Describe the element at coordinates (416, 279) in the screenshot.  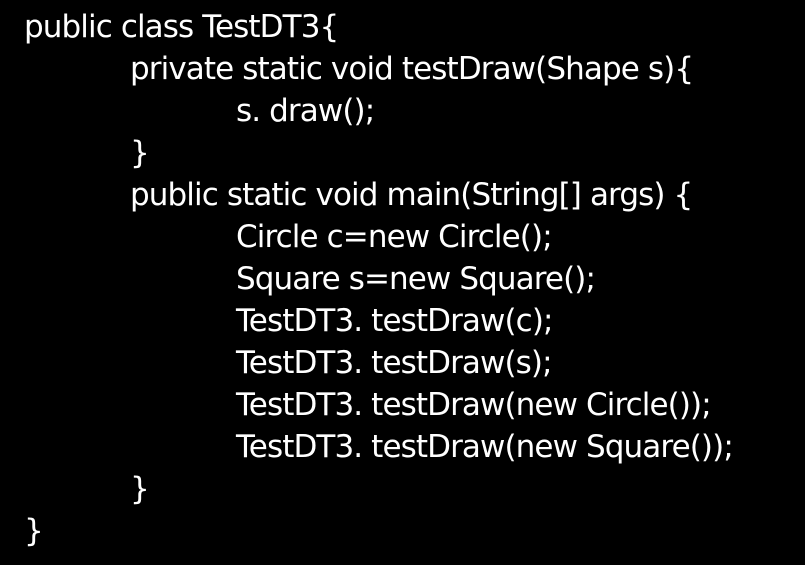
I see `code-line-square-declaration: Square s=new Square();` at that location.